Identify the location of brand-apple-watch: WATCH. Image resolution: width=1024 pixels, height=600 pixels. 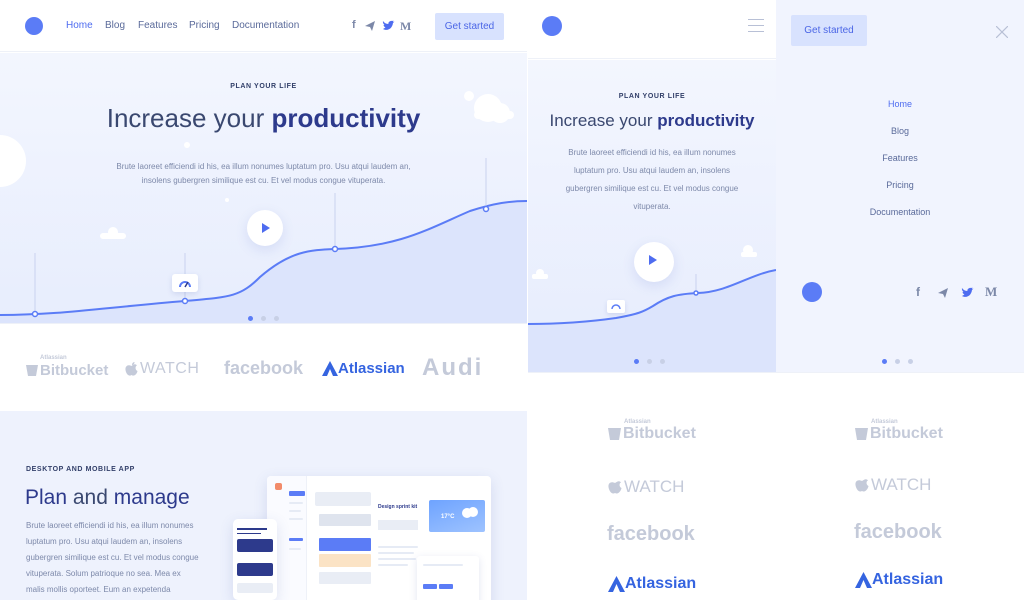
(646, 487).